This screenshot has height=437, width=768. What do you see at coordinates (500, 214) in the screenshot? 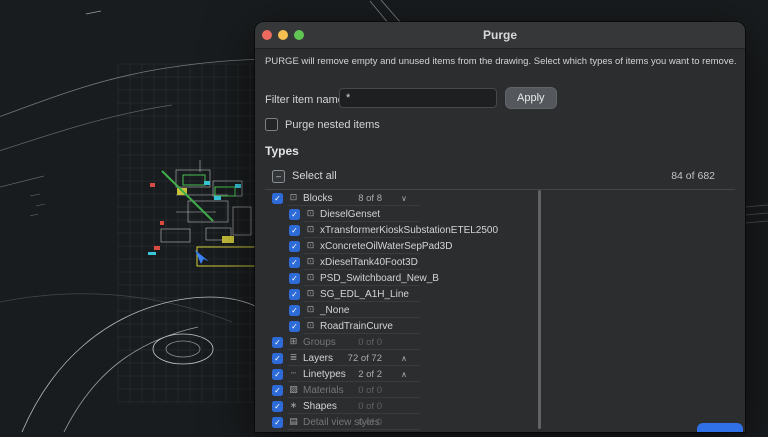
I see `type-row-dieselgenset: ✓ ⊡ DieselGenset` at bounding box center [500, 214].